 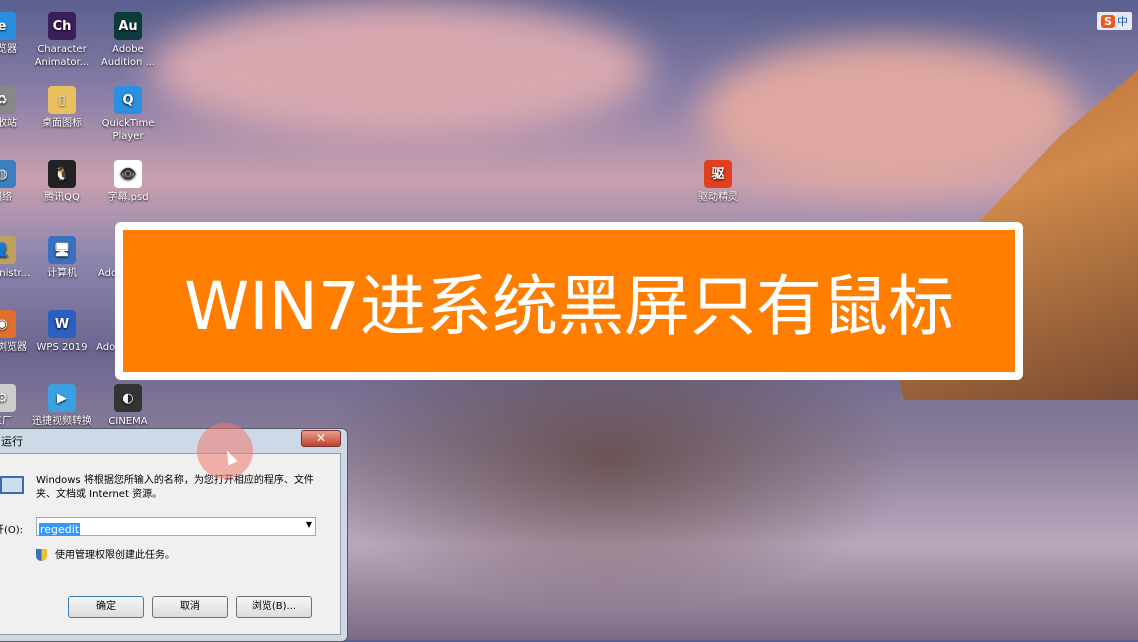 What do you see at coordinates (41, 555) in the screenshot?
I see `uac-shield-icon` at bounding box center [41, 555].